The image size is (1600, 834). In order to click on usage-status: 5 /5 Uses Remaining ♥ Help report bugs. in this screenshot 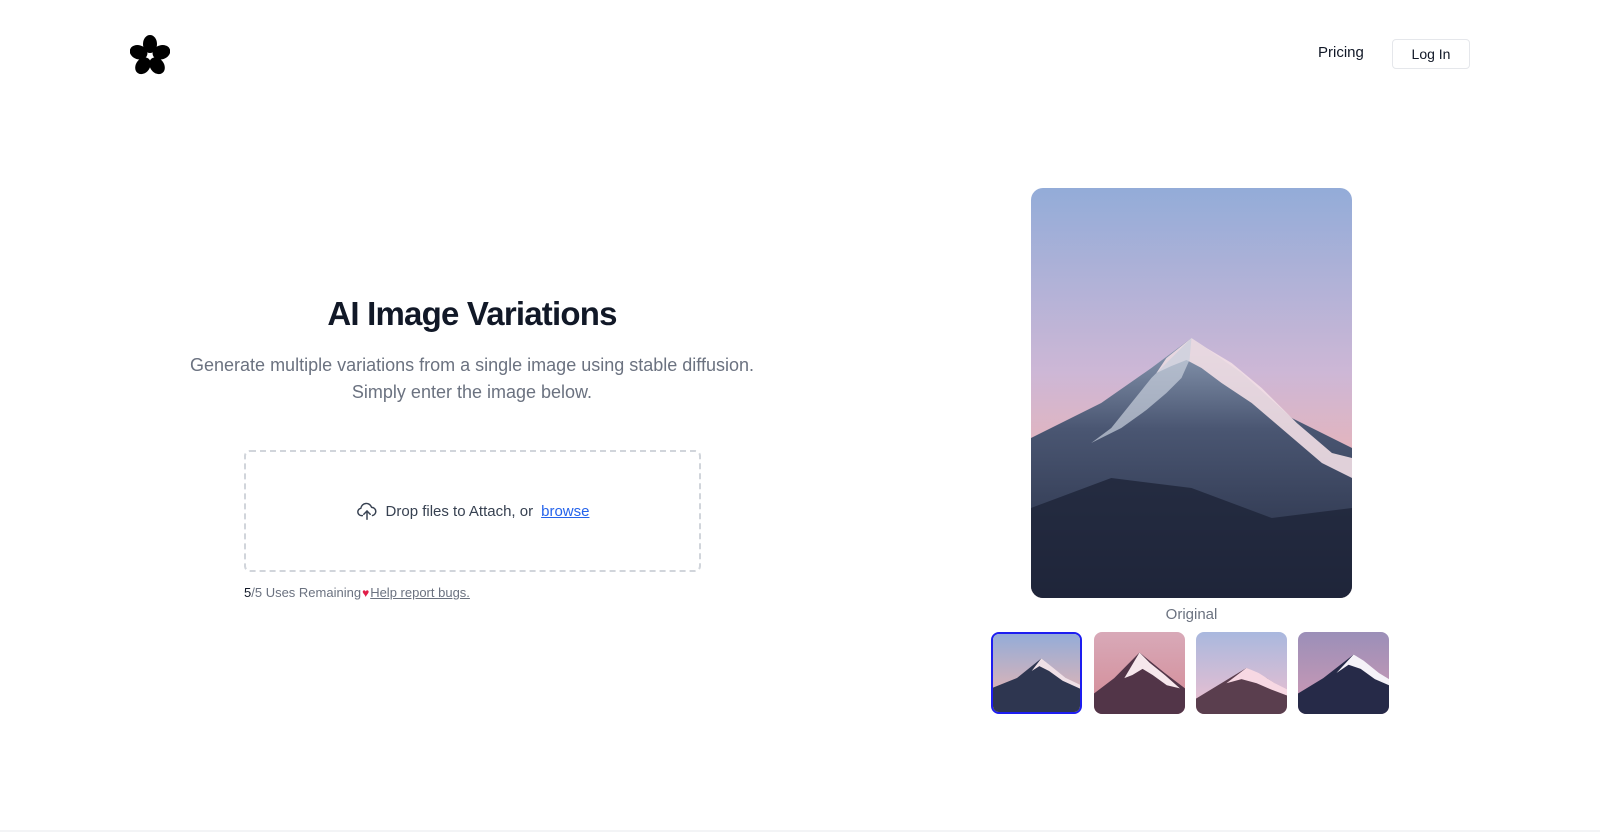, I will do `click(357, 592)`.